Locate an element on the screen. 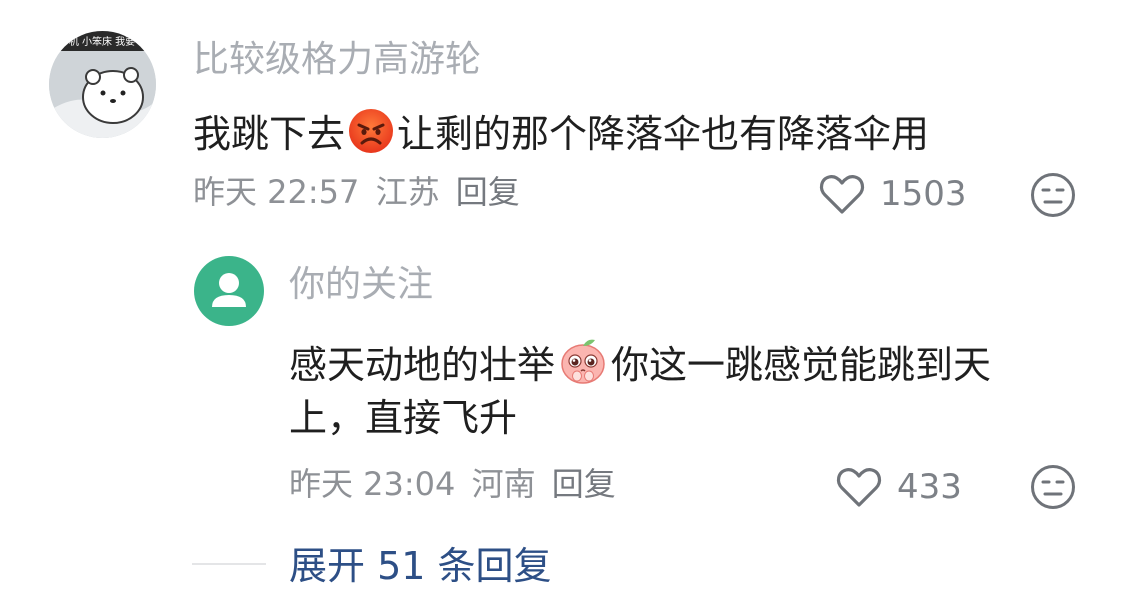 This screenshot has height=611, width=1125. reply-reply-button: 回复 is located at coordinates (584, 484).